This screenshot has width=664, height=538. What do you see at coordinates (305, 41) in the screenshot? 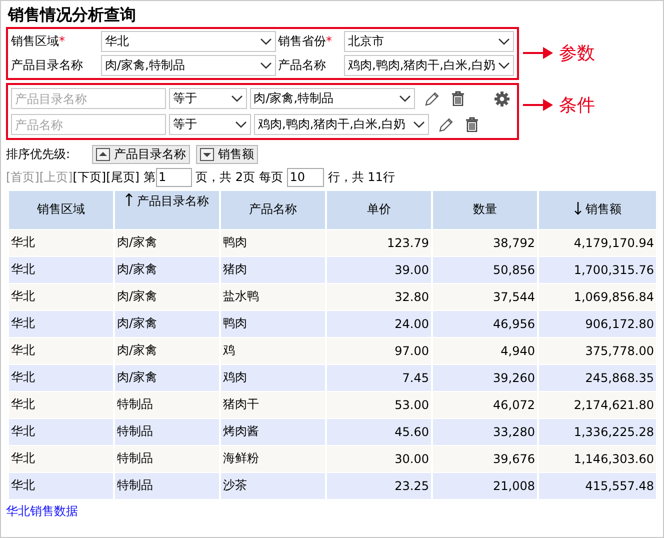
I see `field-label: 销售省份*` at bounding box center [305, 41].